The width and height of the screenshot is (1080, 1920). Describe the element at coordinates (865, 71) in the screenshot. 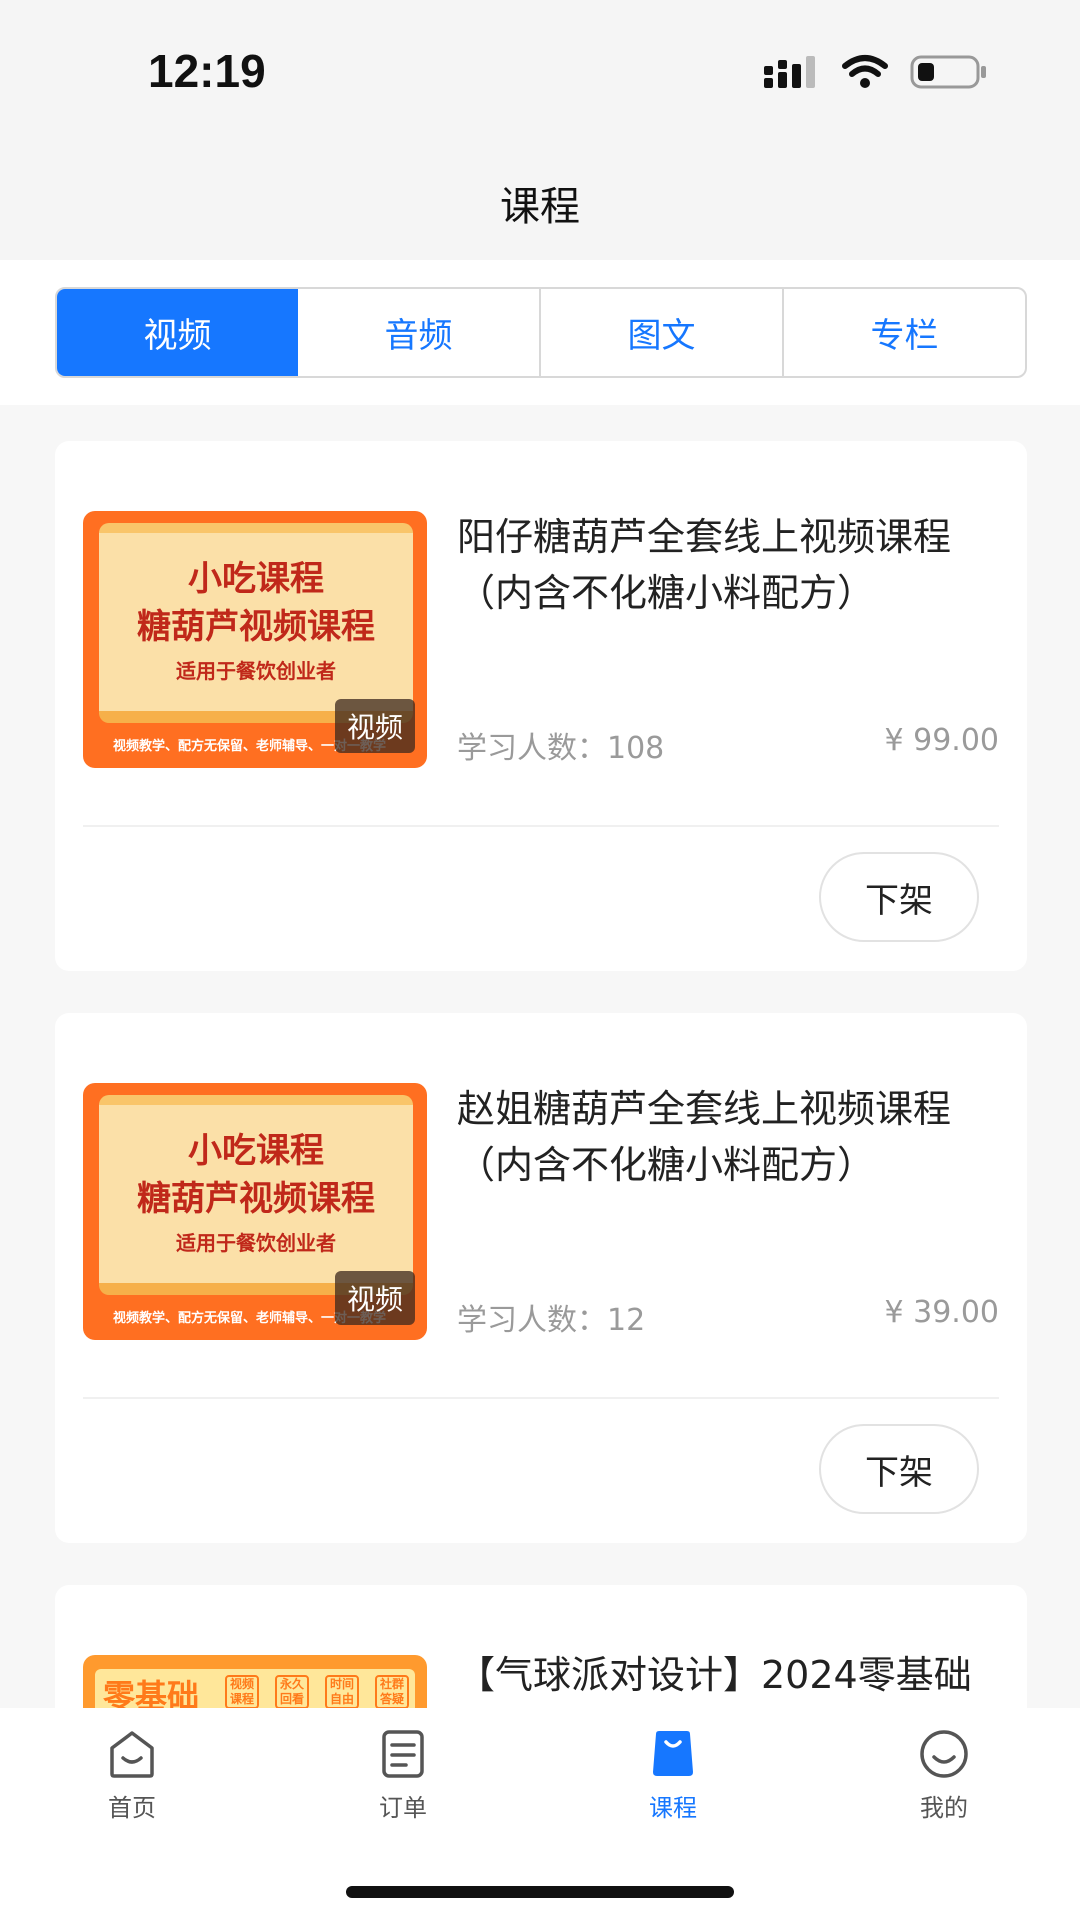

I see `wifi-icon` at that location.